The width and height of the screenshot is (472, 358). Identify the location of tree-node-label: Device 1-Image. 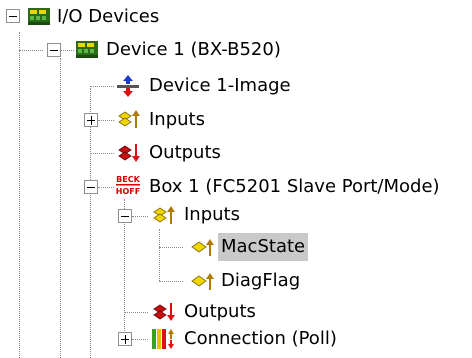
(220, 86).